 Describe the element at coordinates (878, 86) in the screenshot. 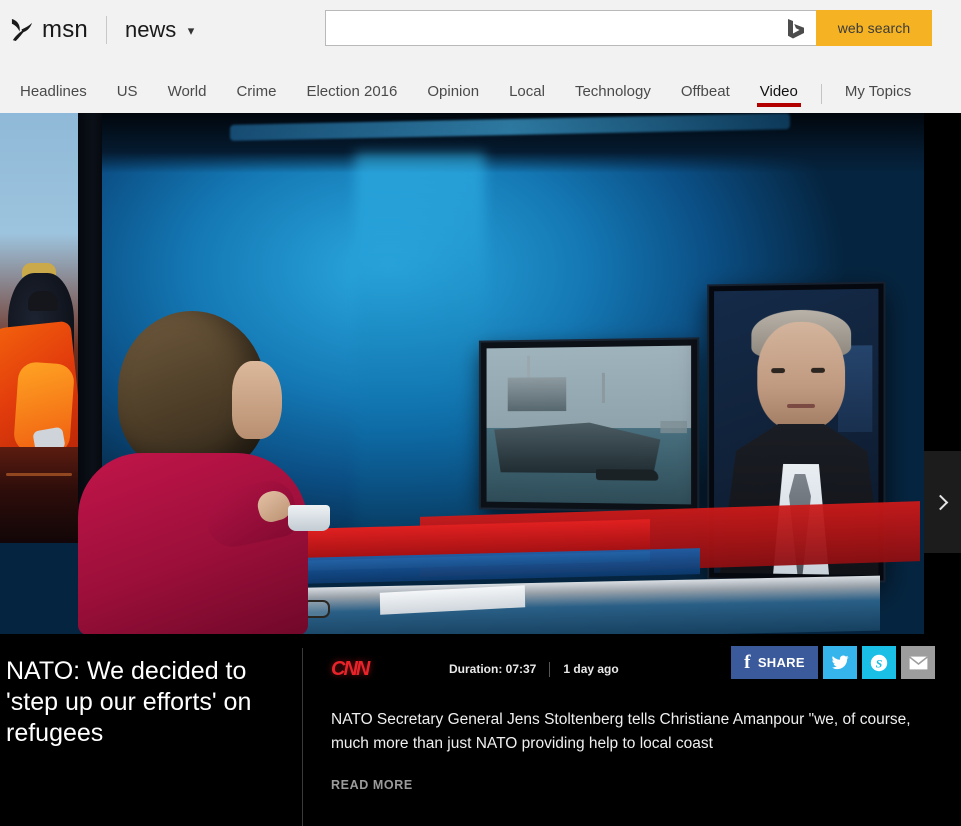

I see `nav-item-my-topics: My Topics` at that location.